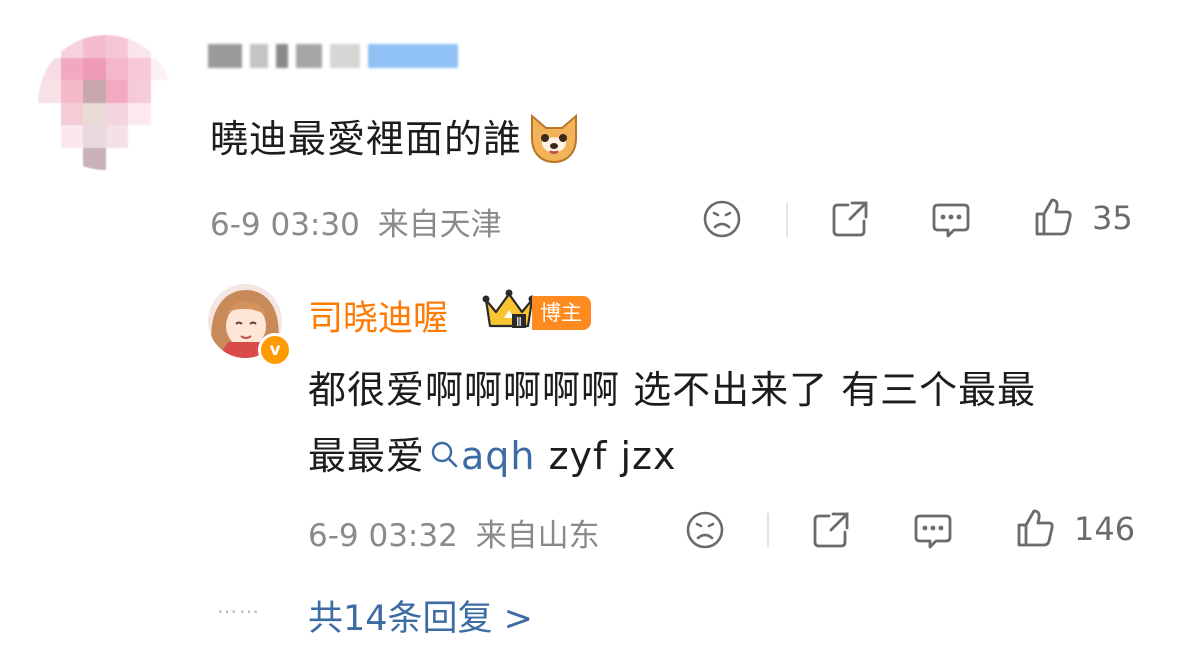 The image size is (1179, 655). What do you see at coordinates (1112, 218) in the screenshot?
I see `comment-like-count: 35` at bounding box center [1112, 218].